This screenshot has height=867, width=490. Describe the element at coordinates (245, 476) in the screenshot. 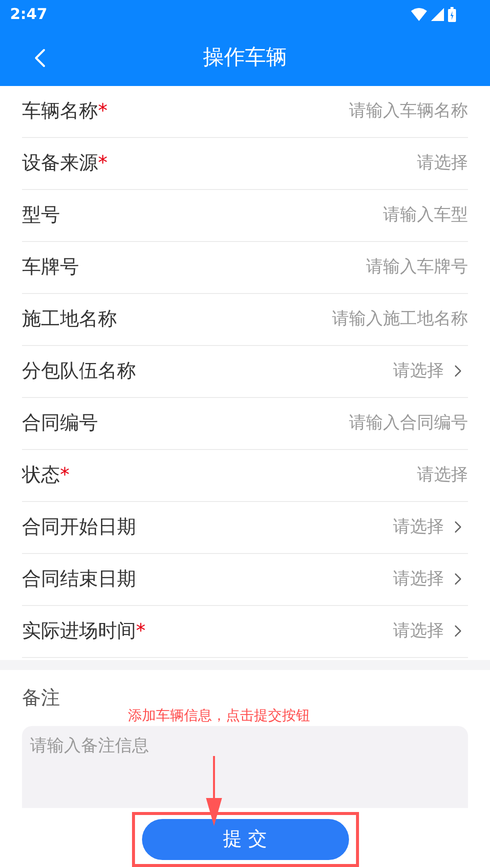

I see `form-row: 状态* 请选择` at that location.